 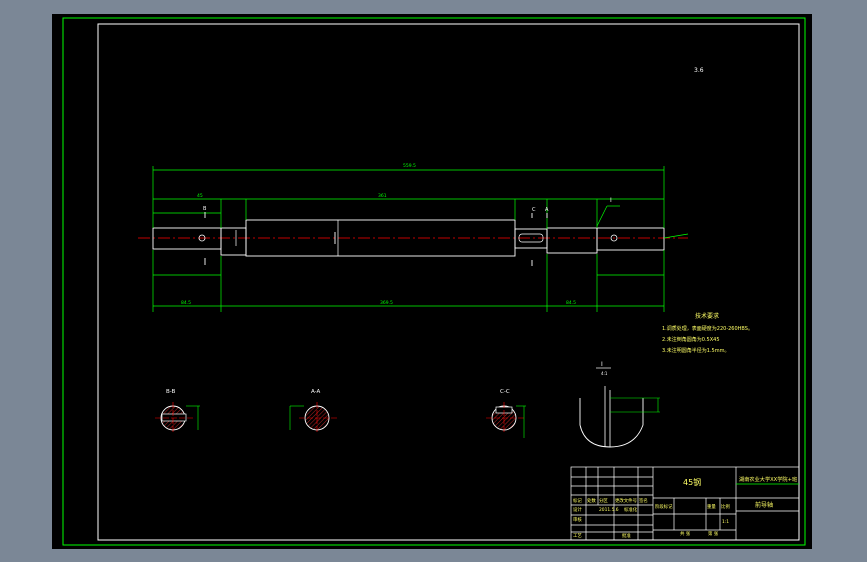 I want to click on dim-bottom-left: 84.5, so click(x=186, y=303).